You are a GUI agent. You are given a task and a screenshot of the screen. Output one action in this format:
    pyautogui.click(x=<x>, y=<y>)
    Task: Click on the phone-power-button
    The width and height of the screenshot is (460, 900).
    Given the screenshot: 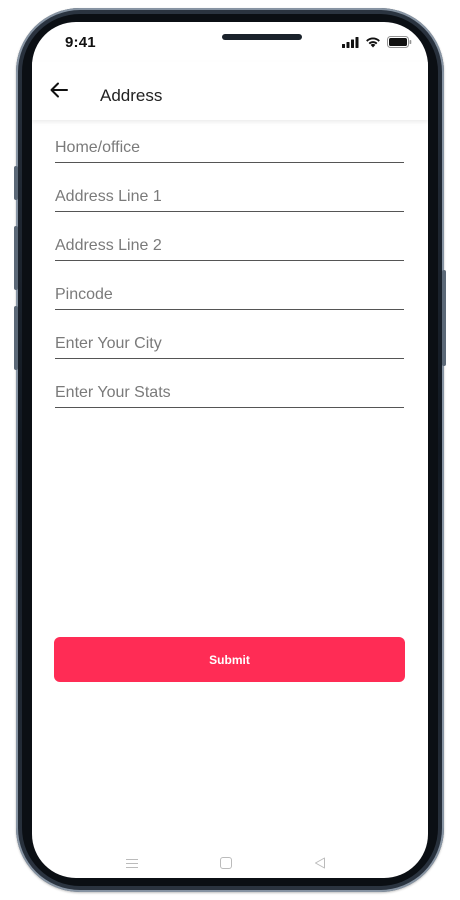 What is the action you would take?
    pyautogui.click(x=444, y=318)
    